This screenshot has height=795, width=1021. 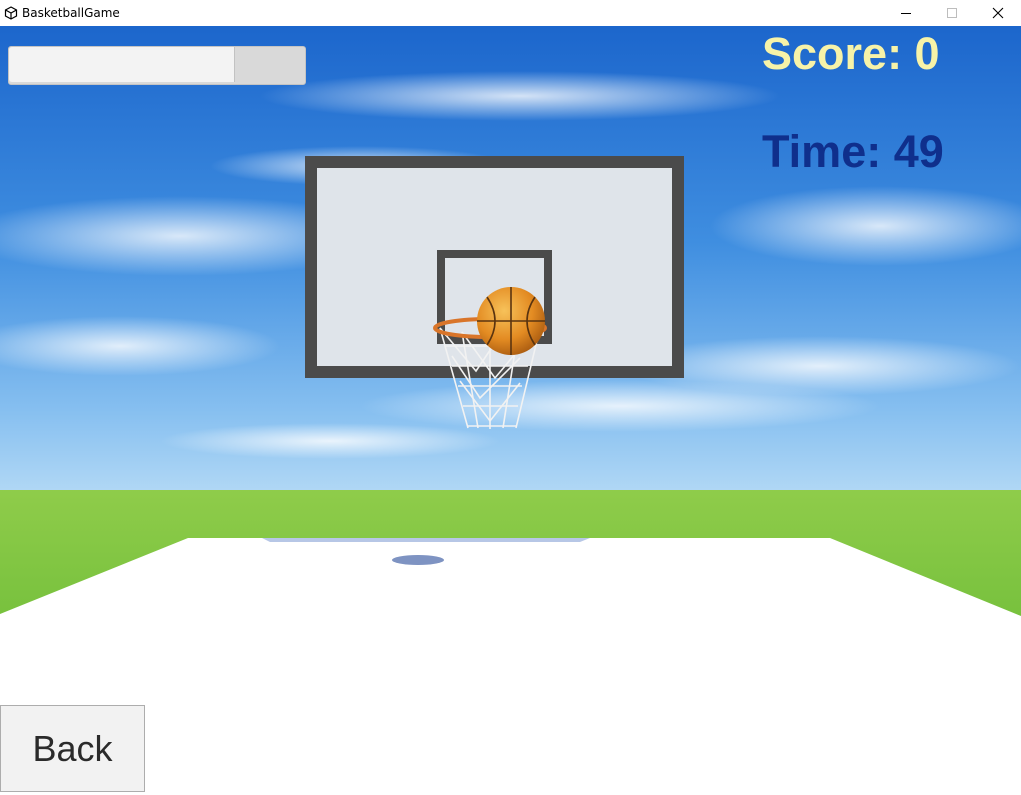 What do you see at coordinates (511, 321) in the screenshot?
I see `basketball` at bounding box center [511, 321].